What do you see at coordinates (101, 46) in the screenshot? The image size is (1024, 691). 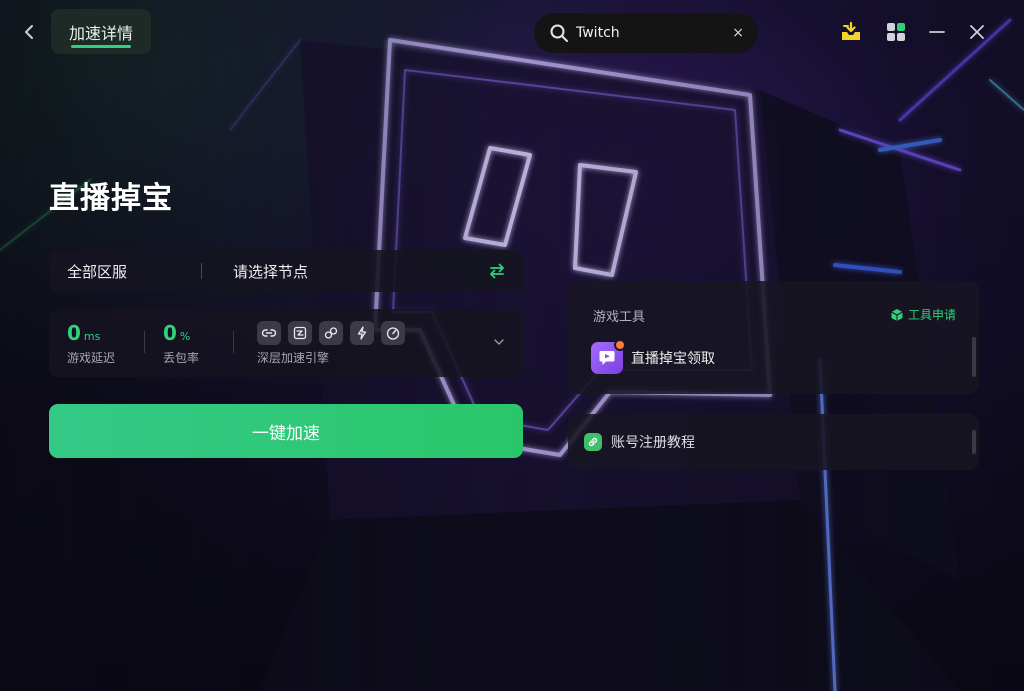 I see `tab-active-indicator` at bounding box center [101, 46].